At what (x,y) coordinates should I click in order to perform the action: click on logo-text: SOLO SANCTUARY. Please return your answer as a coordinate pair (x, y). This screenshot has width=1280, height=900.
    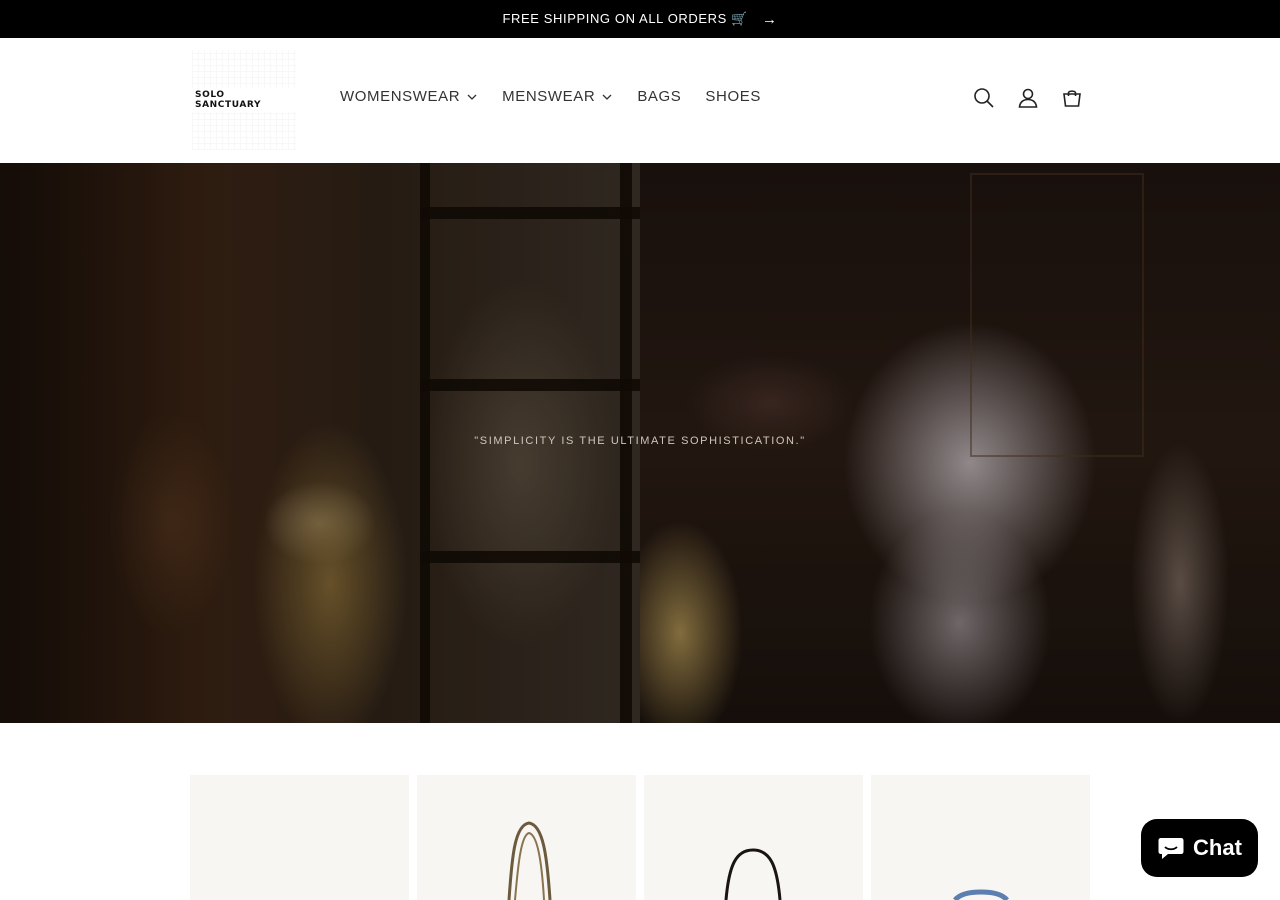
    Looking at the image, I should click on (244, 100).